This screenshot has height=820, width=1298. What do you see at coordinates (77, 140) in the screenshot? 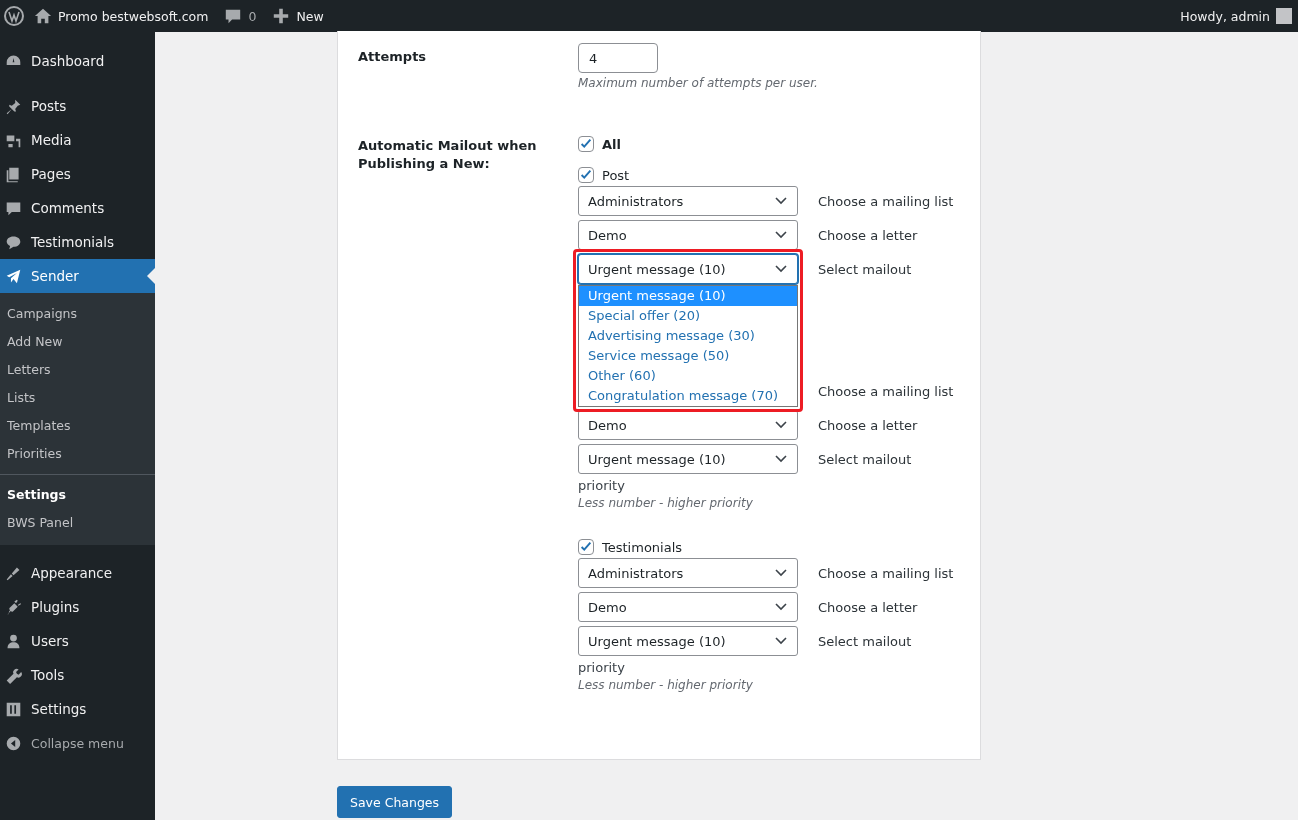
I see `menu-item: Media` at bounding box center [77, 140].